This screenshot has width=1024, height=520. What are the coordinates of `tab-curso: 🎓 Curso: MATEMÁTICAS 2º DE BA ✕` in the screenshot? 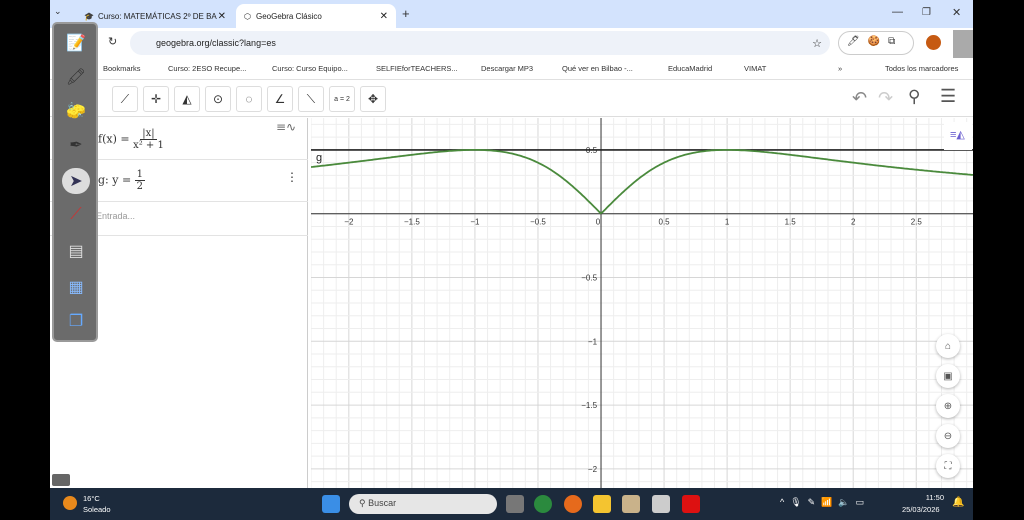 It's located at (155, 16).